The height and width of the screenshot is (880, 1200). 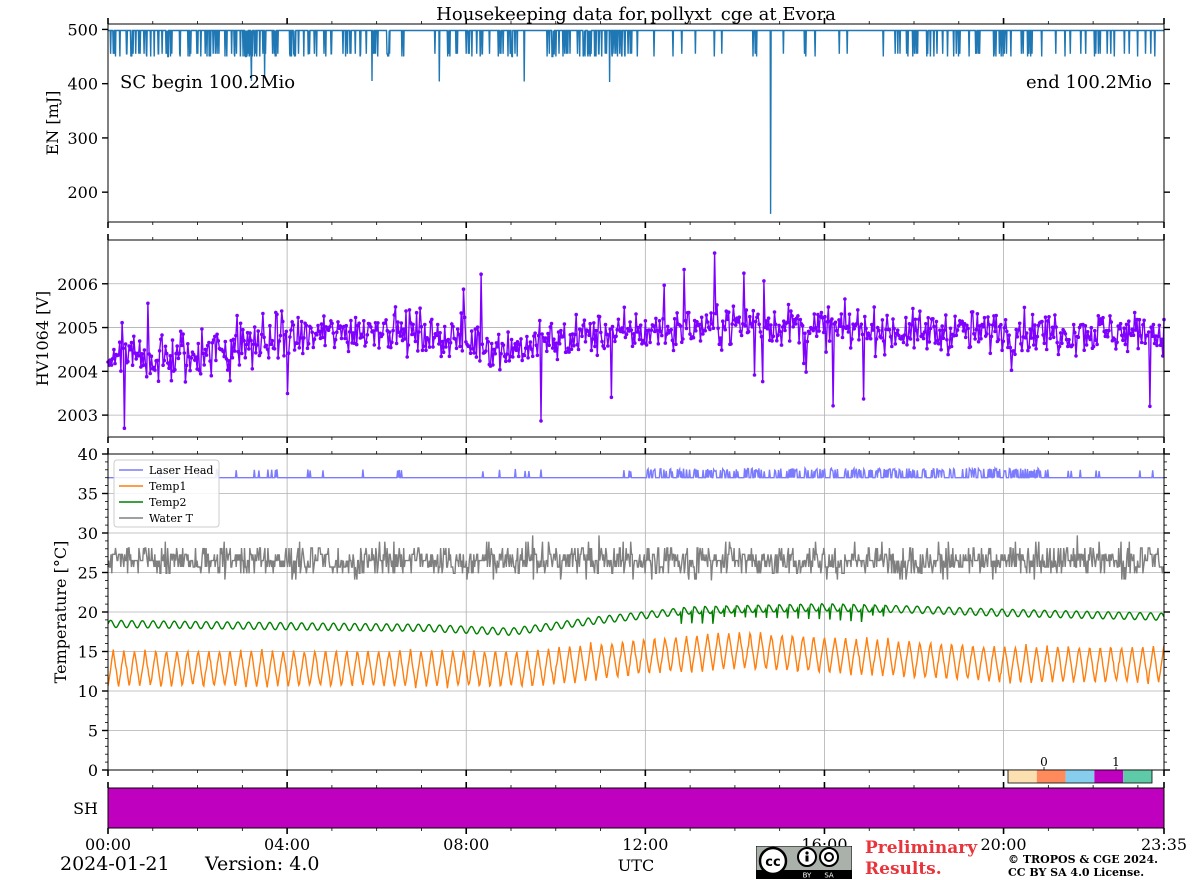 What do you see at coordinates (42, 338) in the screenshot?
I see `hv1064-y-axis-label: HV1064 [V]` at bounding box center [42, 338].